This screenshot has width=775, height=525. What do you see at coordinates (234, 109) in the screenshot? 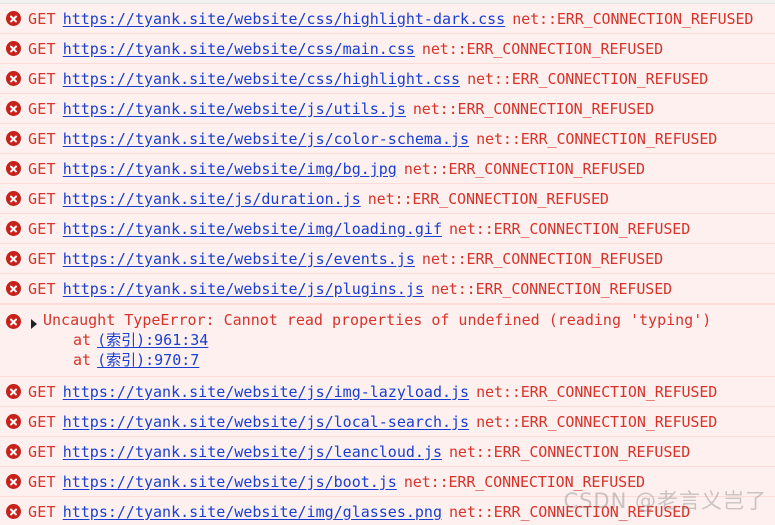
I see `request-url-link: https://tyank.site/website/js/utils.js` at bounding box center [234, 109].